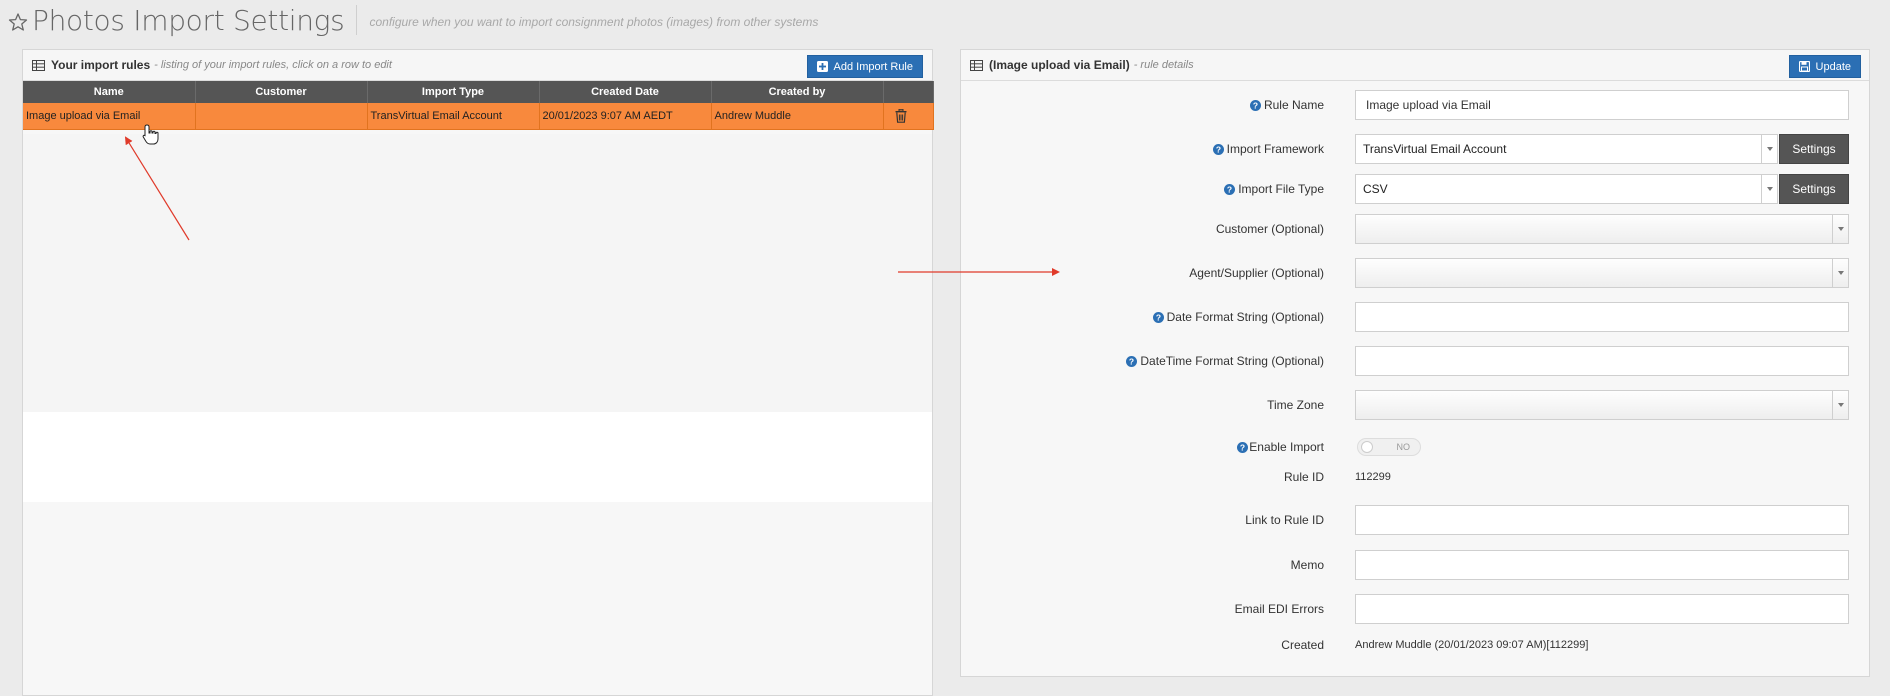 This screenshot has height=696, width=1890. I want to click on agent-supplier-row: Agent/Supplier (Optional), so click(1415, 273).